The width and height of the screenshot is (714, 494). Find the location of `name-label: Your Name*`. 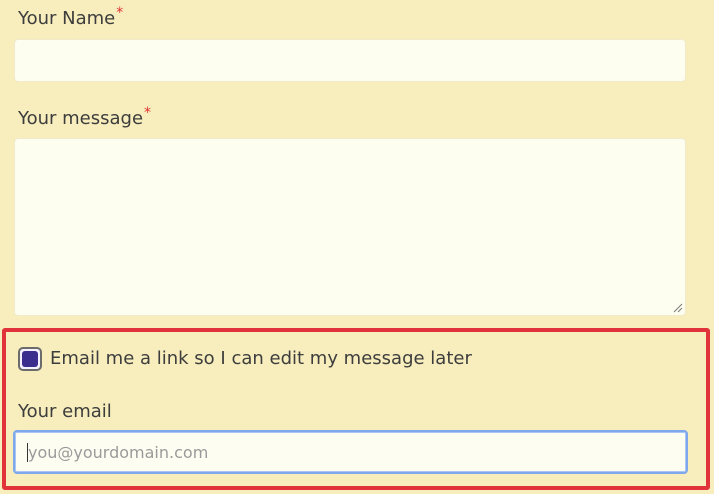

name-label: Your Name* is located at coordinates (71, 18).